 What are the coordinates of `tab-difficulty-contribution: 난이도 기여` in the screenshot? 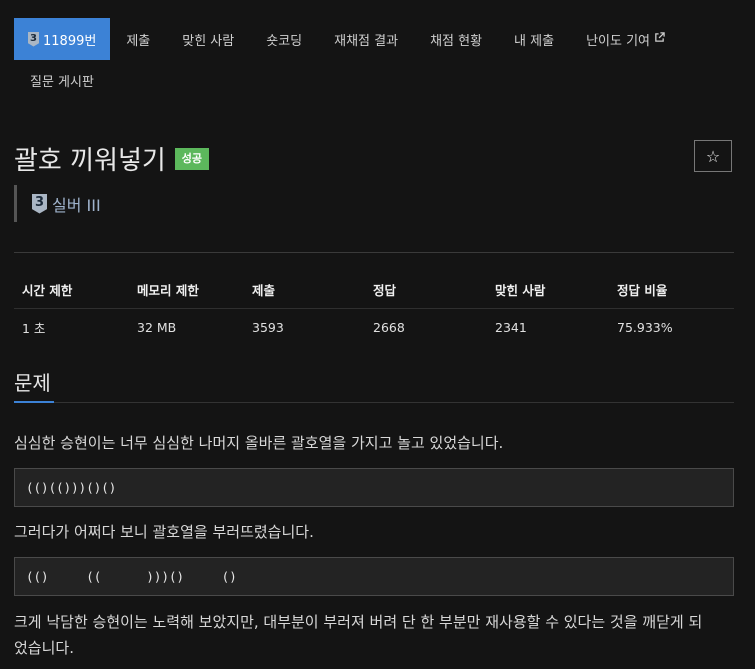 It's located at (625, 39).